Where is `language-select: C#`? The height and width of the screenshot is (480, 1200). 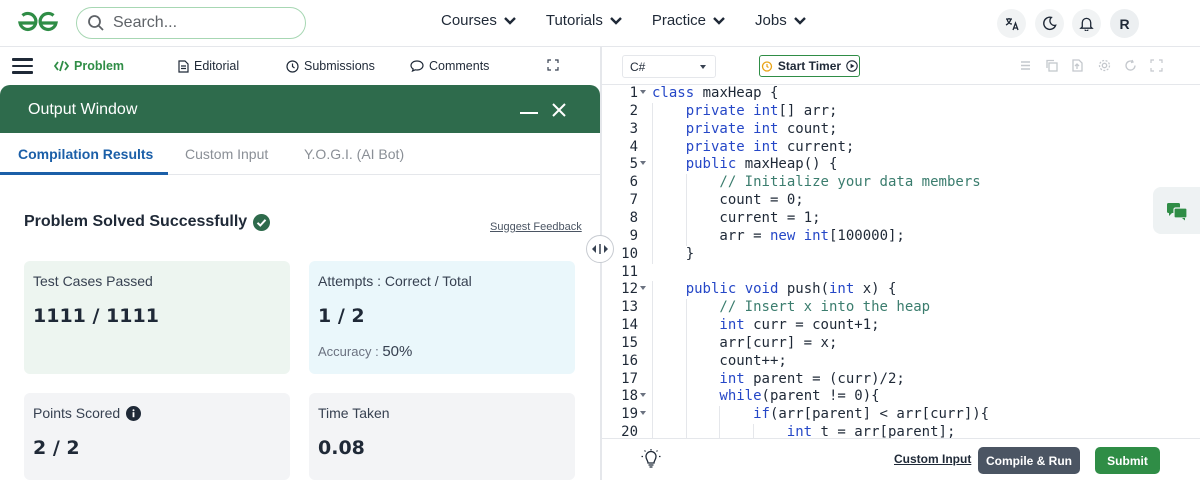 language-select: C# is located at coordinates (669, 66).